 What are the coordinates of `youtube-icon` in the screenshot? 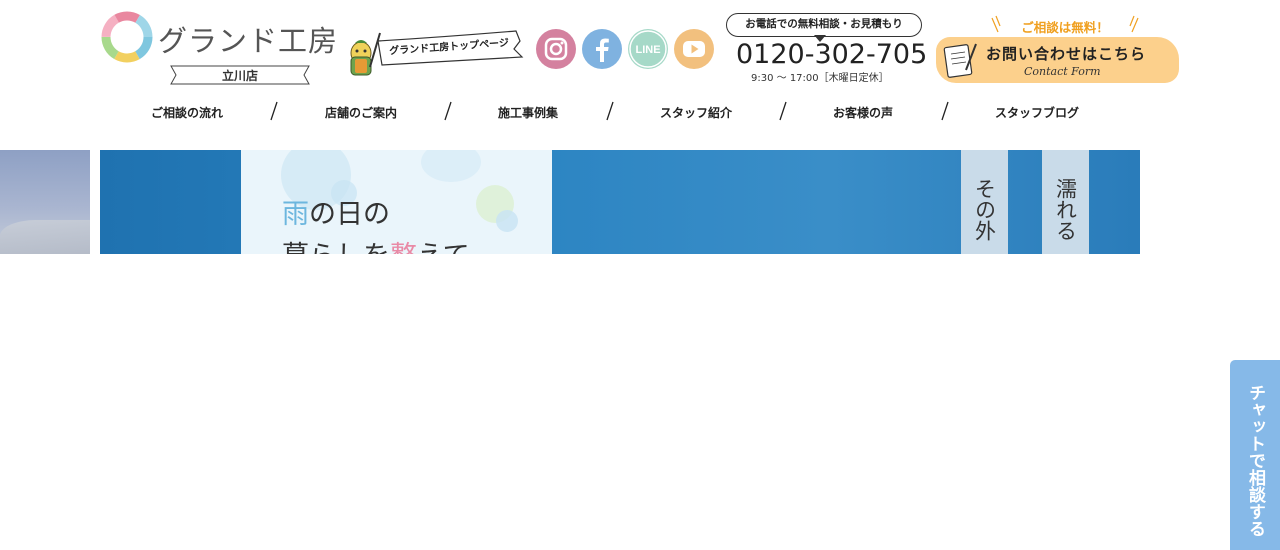 It's located at (694, 49).